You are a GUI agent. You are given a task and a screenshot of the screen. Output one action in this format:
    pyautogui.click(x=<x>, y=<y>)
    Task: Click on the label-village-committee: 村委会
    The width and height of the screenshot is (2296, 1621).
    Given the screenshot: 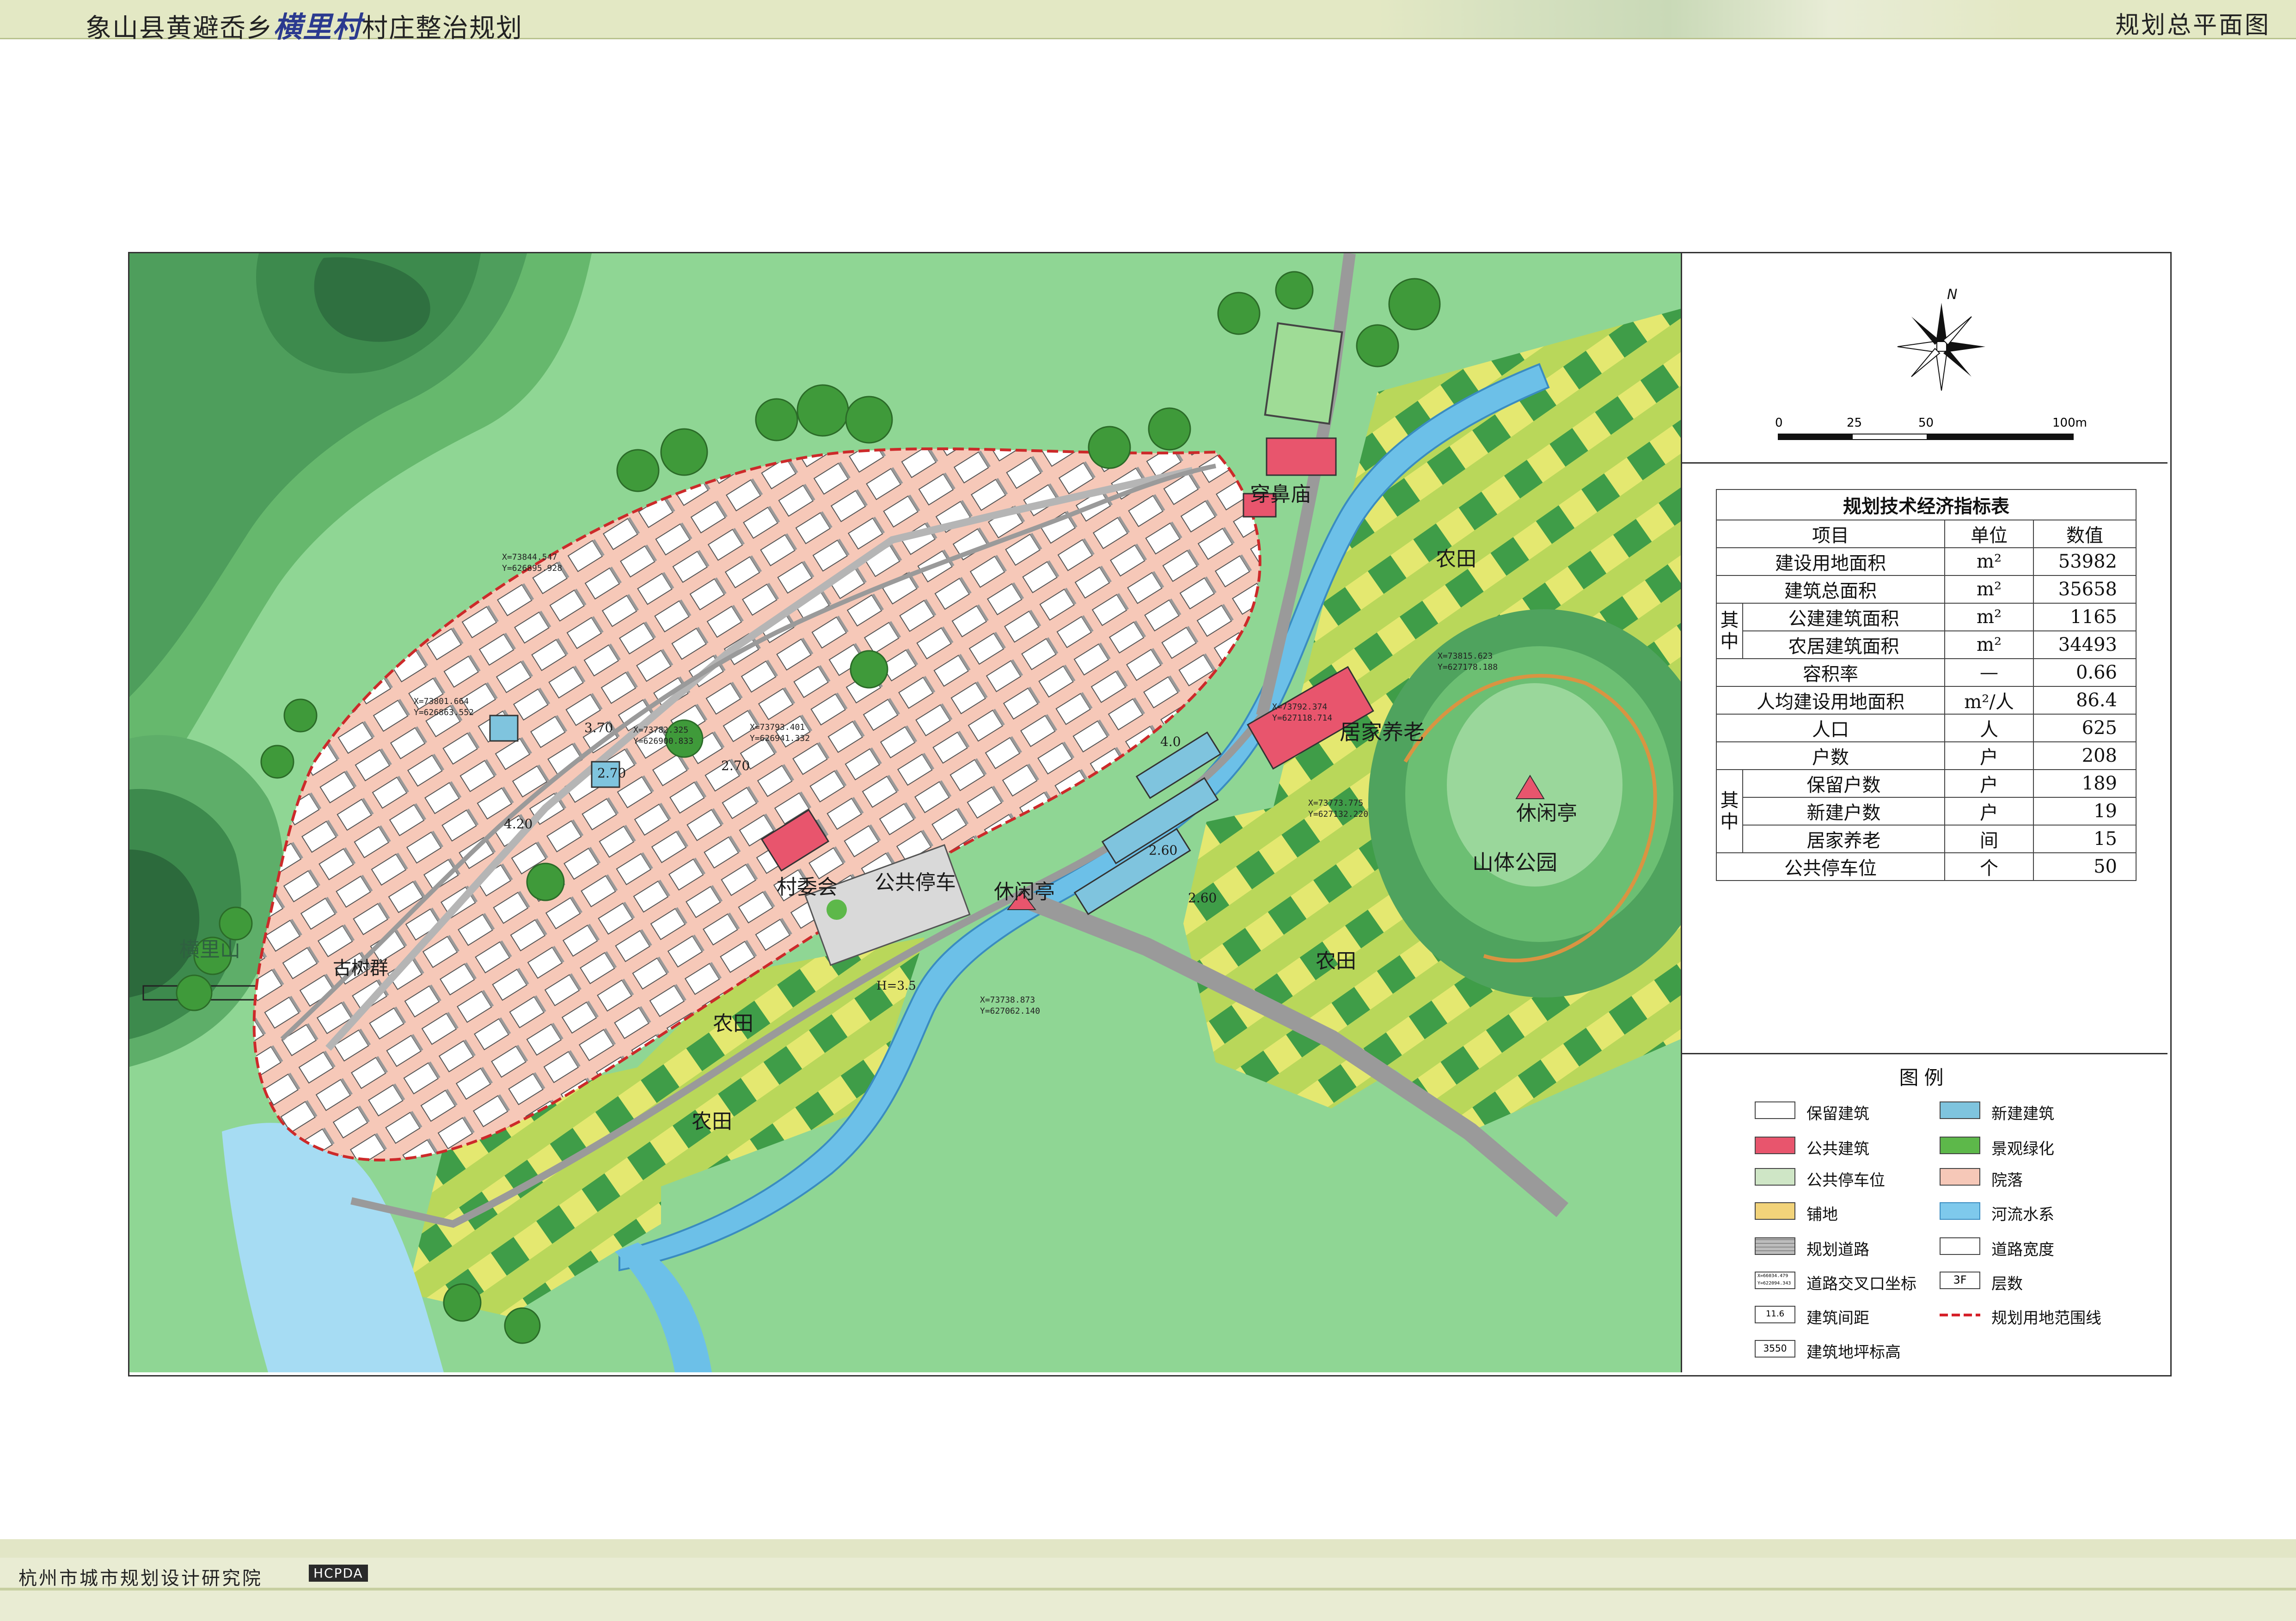 What is the action you would take?
    pyautogui.click(x=807, y=887)
    